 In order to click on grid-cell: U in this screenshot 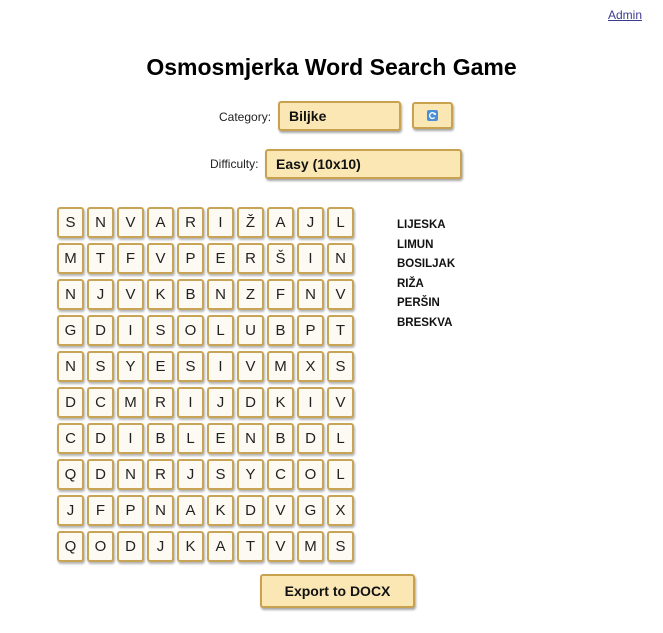, I will do `click(250, 330)`.